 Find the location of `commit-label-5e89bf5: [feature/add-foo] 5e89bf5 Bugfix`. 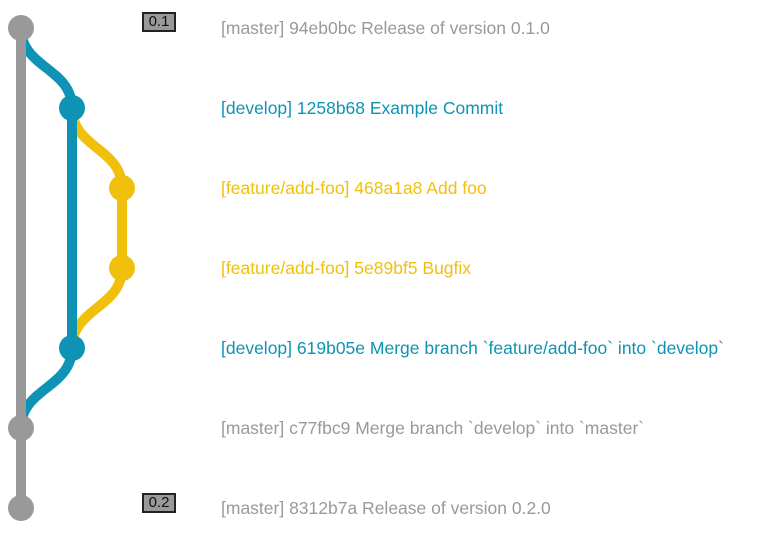

commit-label-5e89bf5: [feature/add-foo] 5e89bf5 Bugfix is located at coordinates (346, 268).